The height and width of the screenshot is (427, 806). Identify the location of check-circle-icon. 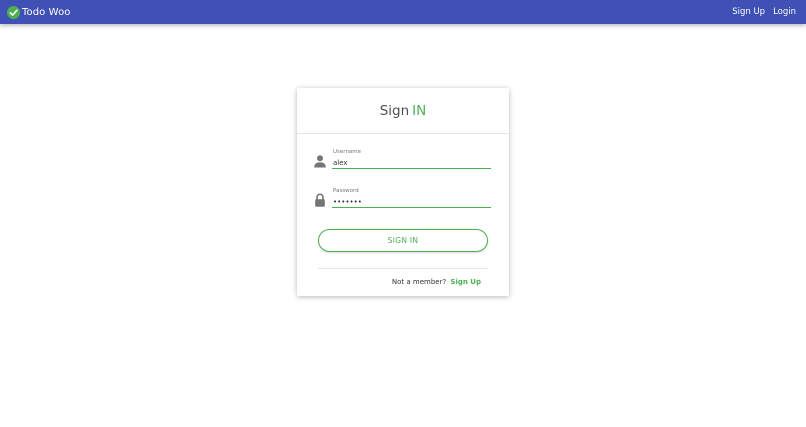
(13, 12).